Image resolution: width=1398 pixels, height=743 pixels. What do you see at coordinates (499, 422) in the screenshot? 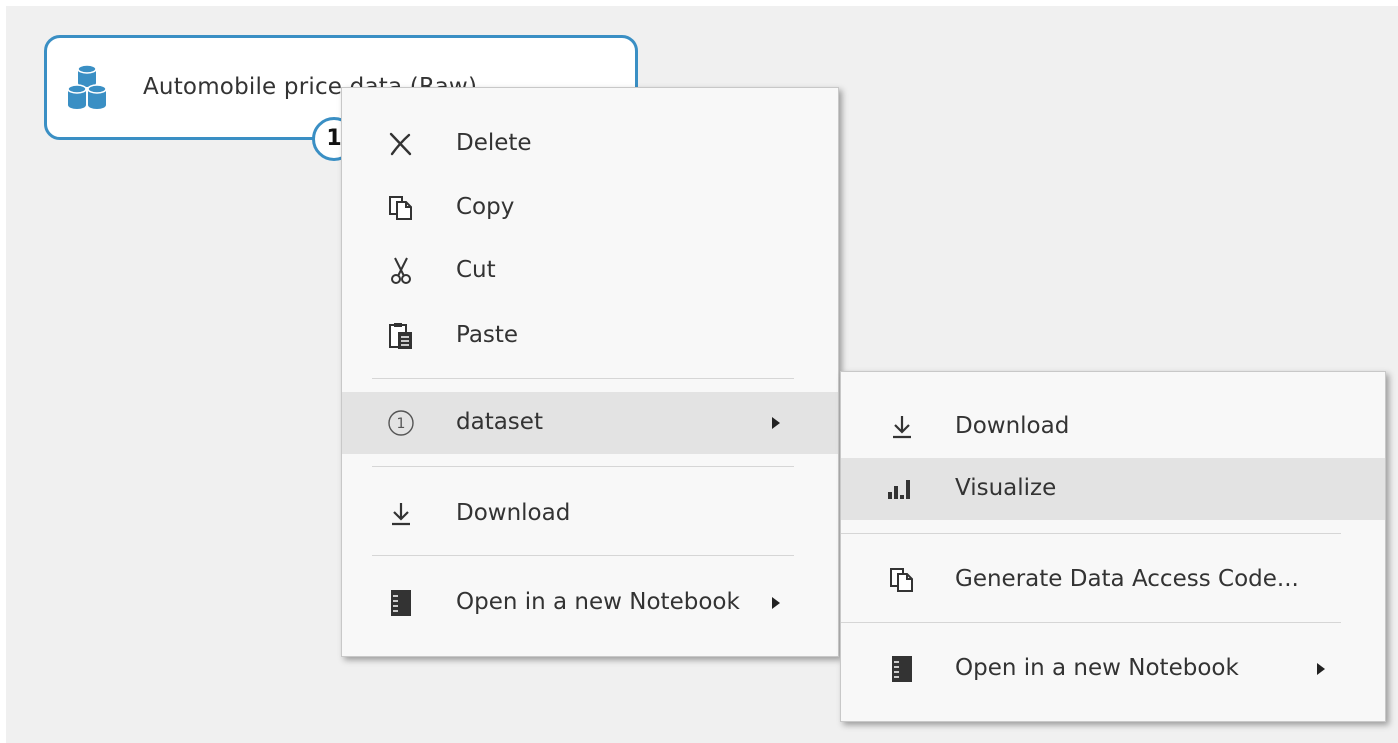
I see `menu-item-label: dataset` at bounding box center [499, 422].